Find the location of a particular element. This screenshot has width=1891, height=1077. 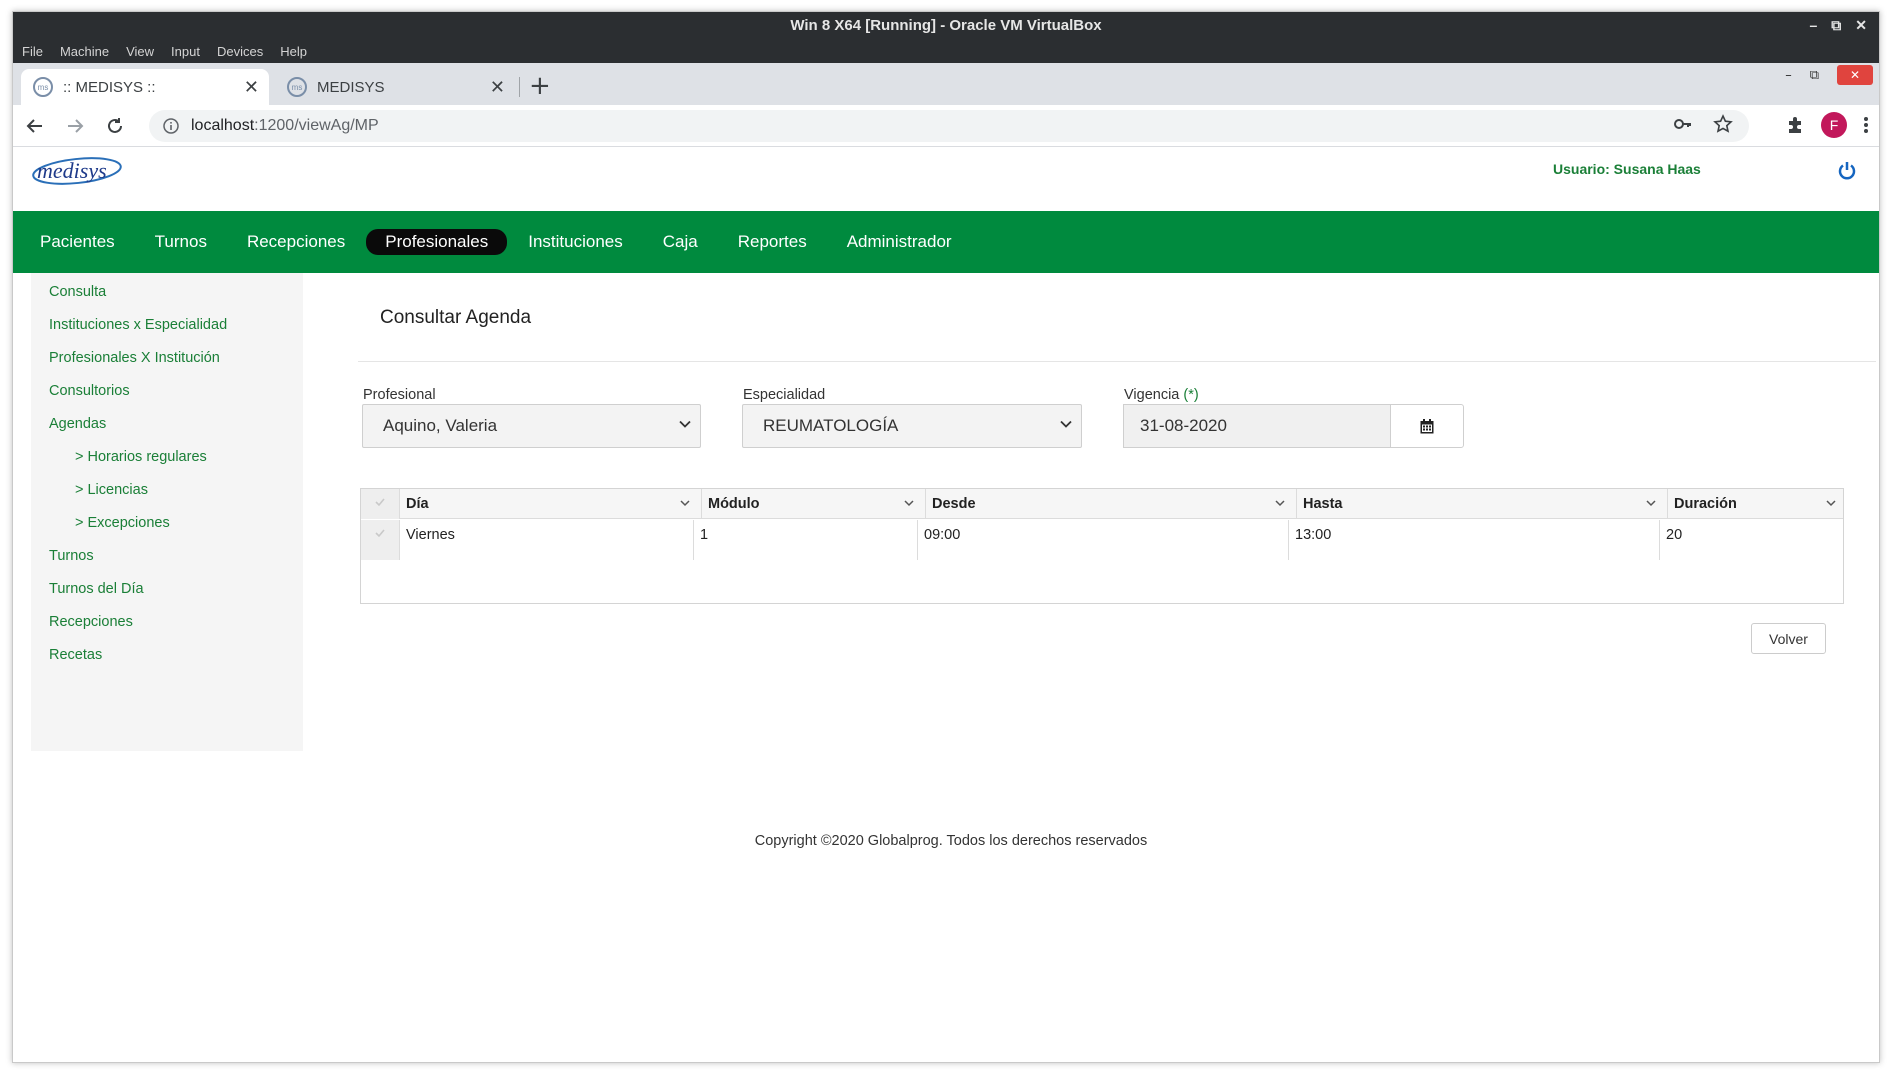

back-icon is located at coordinates (35, 126).